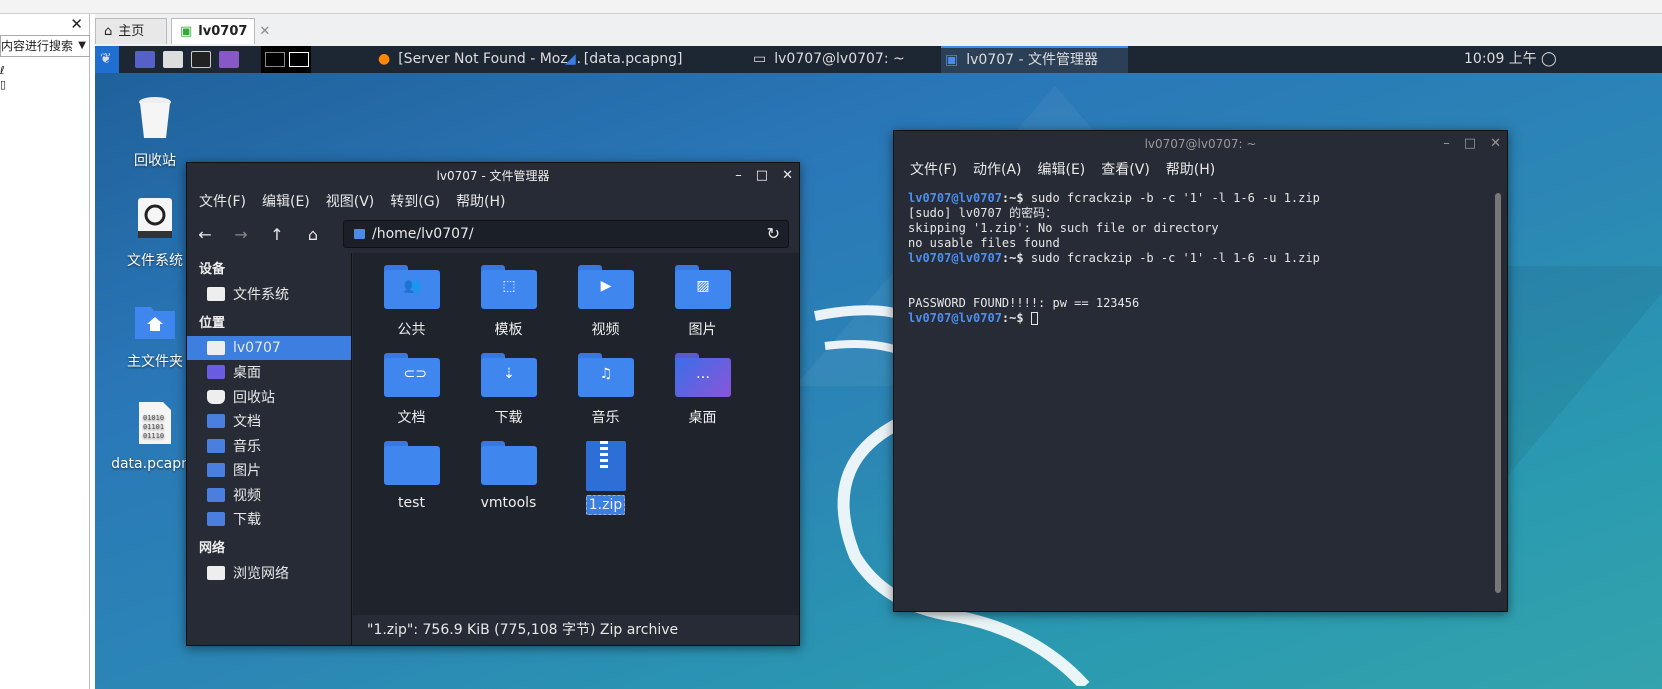 This screenshot has width=1662, height=689. I want to click on tab-vm: ▣ lv0707 ✕, so click(220, 31).